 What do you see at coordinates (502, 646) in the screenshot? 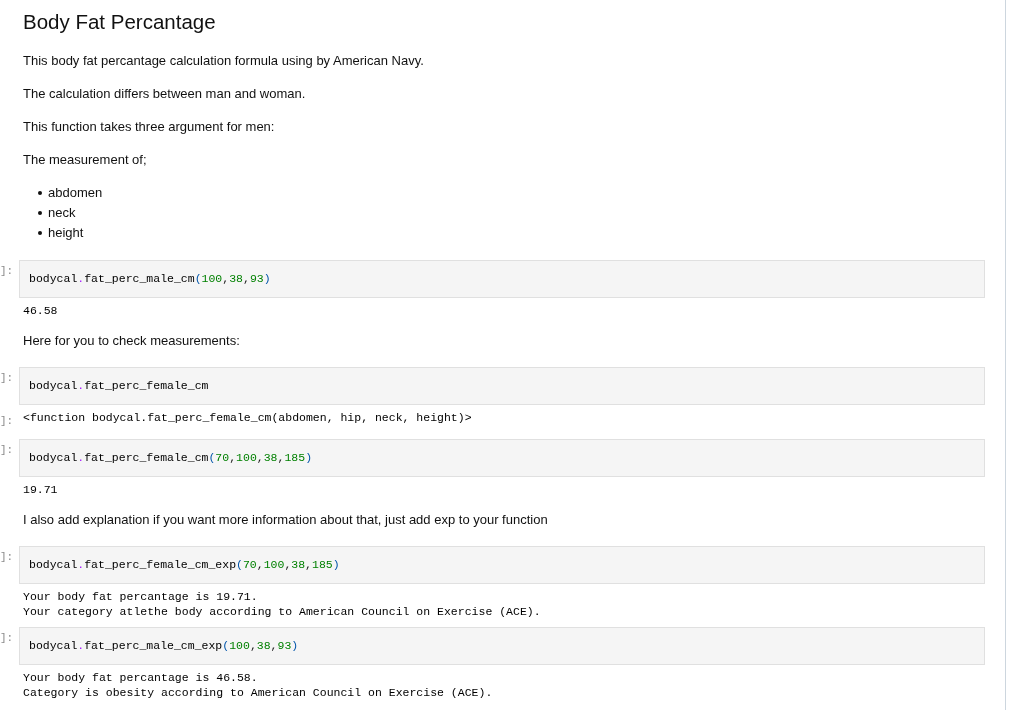
I see `code-input: bodycal.fat_perc_male_cm_exp(100,38,93)` at bounding box center [502, 646].